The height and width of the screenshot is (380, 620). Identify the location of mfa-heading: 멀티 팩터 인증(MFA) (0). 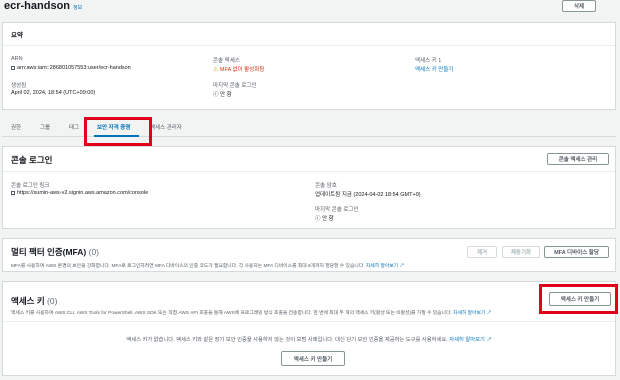
(55, 252).